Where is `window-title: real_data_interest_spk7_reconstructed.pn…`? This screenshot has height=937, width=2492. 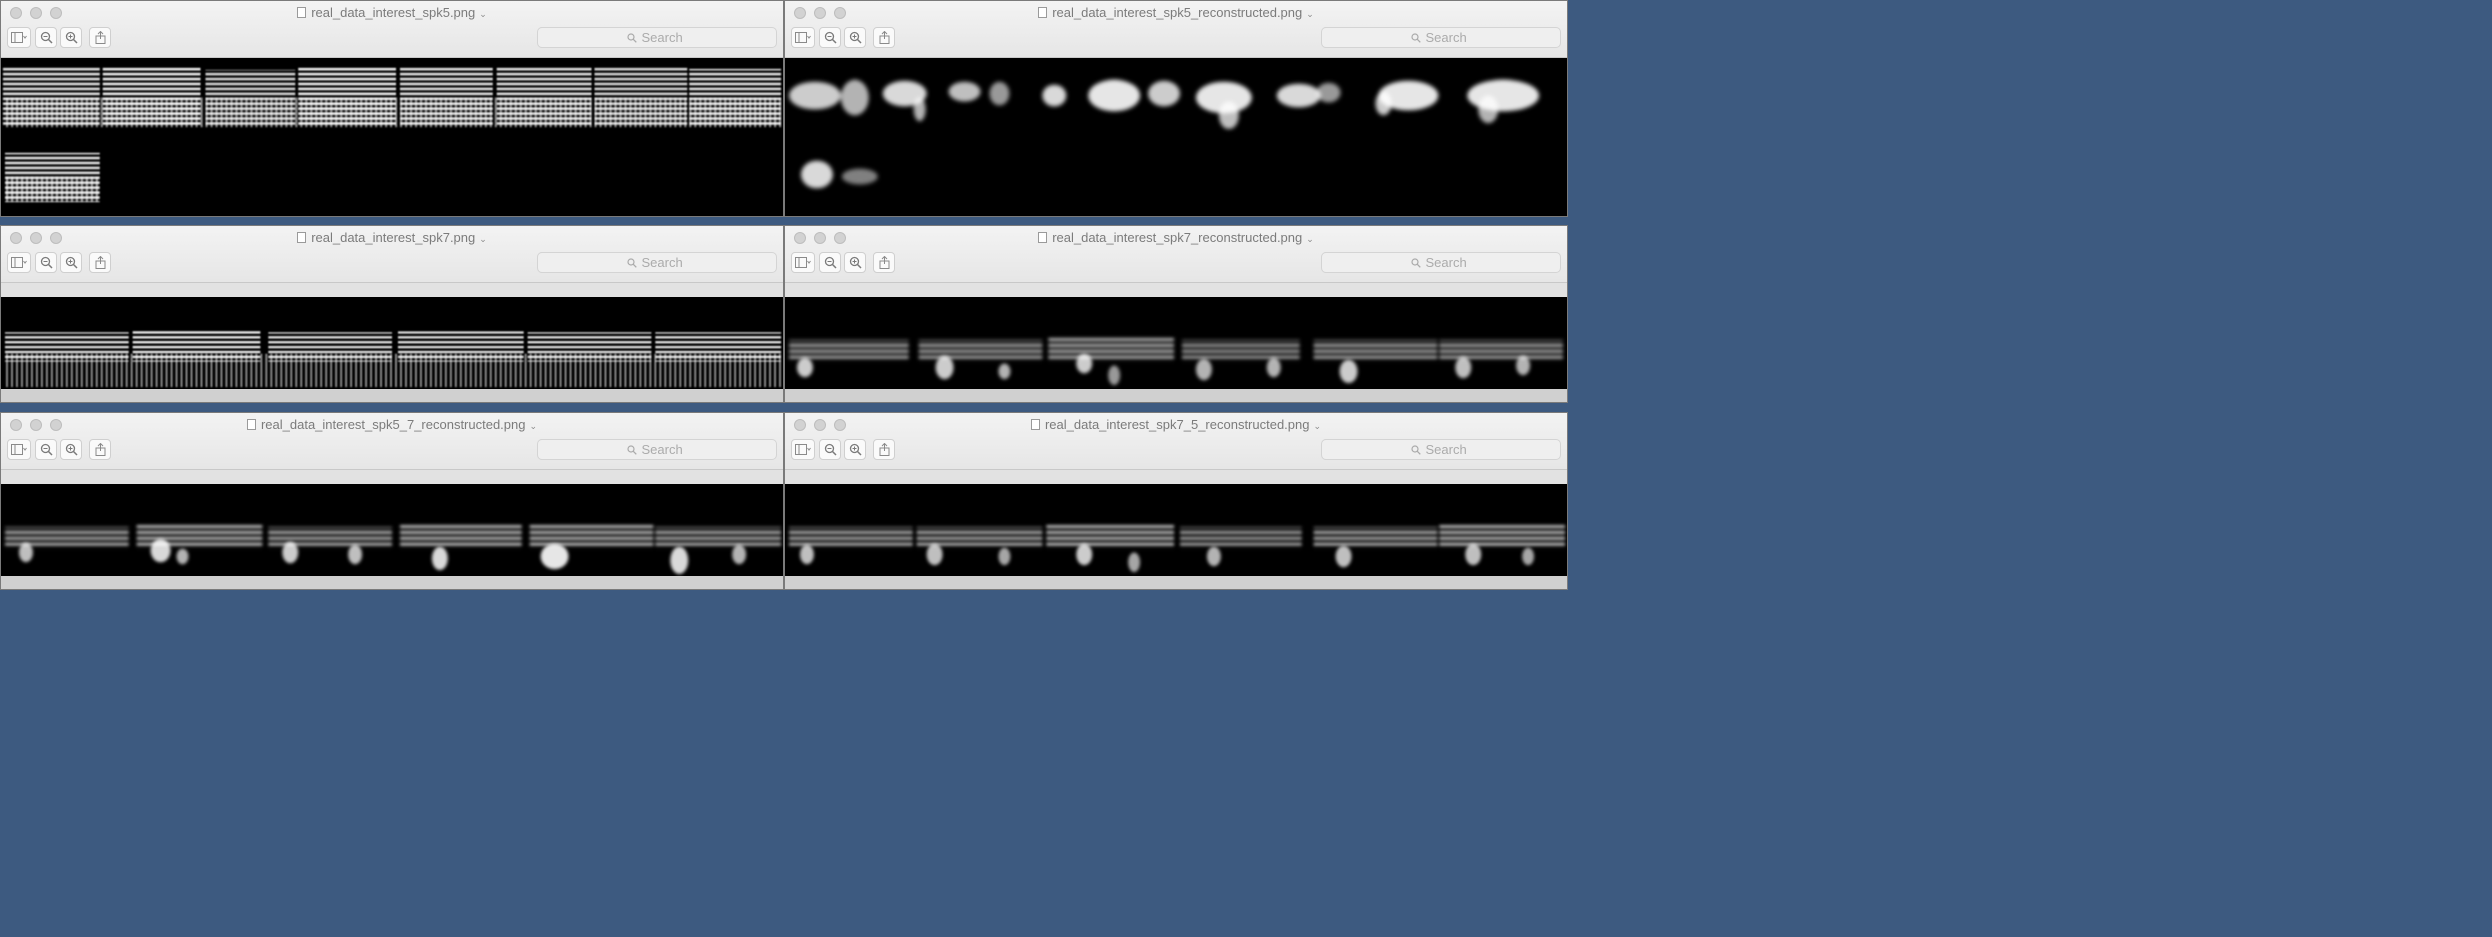 window-title: real_data_interest_spk7_reconstructed.pn… is located at coordinates (1176, 237).